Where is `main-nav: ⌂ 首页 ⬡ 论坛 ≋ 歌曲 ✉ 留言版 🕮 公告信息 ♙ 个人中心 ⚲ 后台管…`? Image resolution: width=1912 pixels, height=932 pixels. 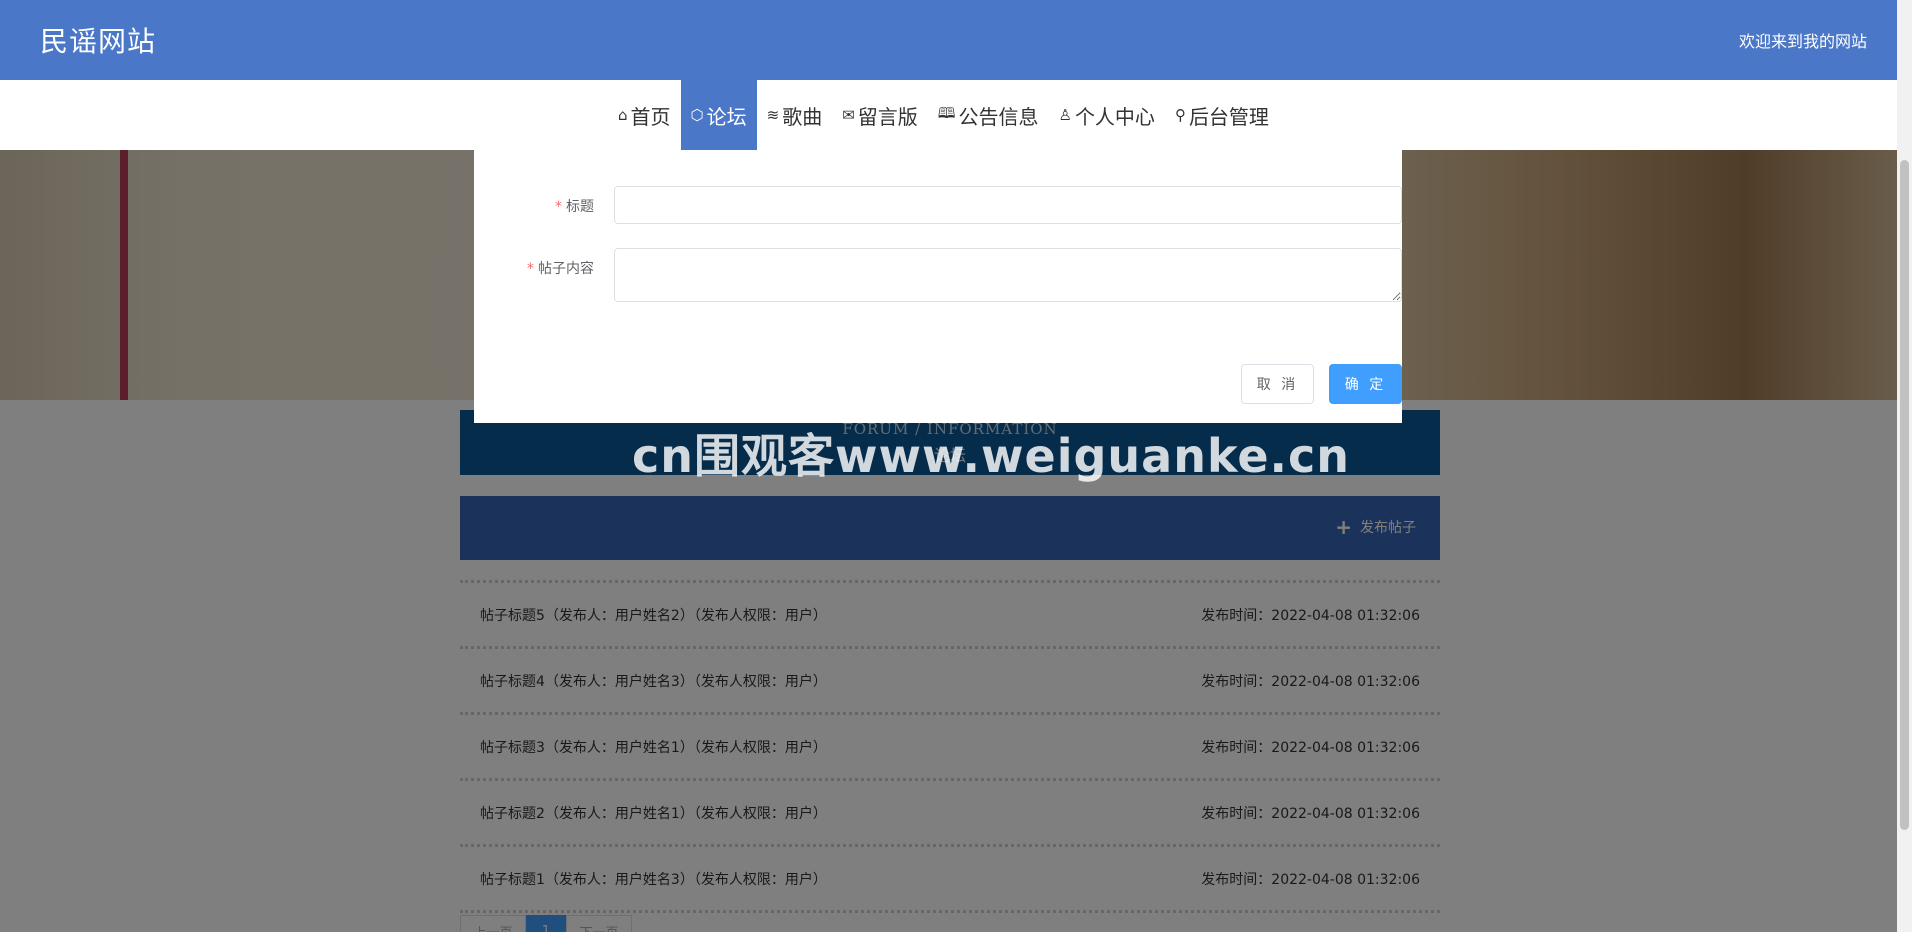
main-nav: ⌂ 首页 ⬡ 论坛 ≋ 歌曲 ✉ 留言版 🕮 公告信息 ♙ 个人中心 ⚲ 后台管… is located at coordinates (948, 115).